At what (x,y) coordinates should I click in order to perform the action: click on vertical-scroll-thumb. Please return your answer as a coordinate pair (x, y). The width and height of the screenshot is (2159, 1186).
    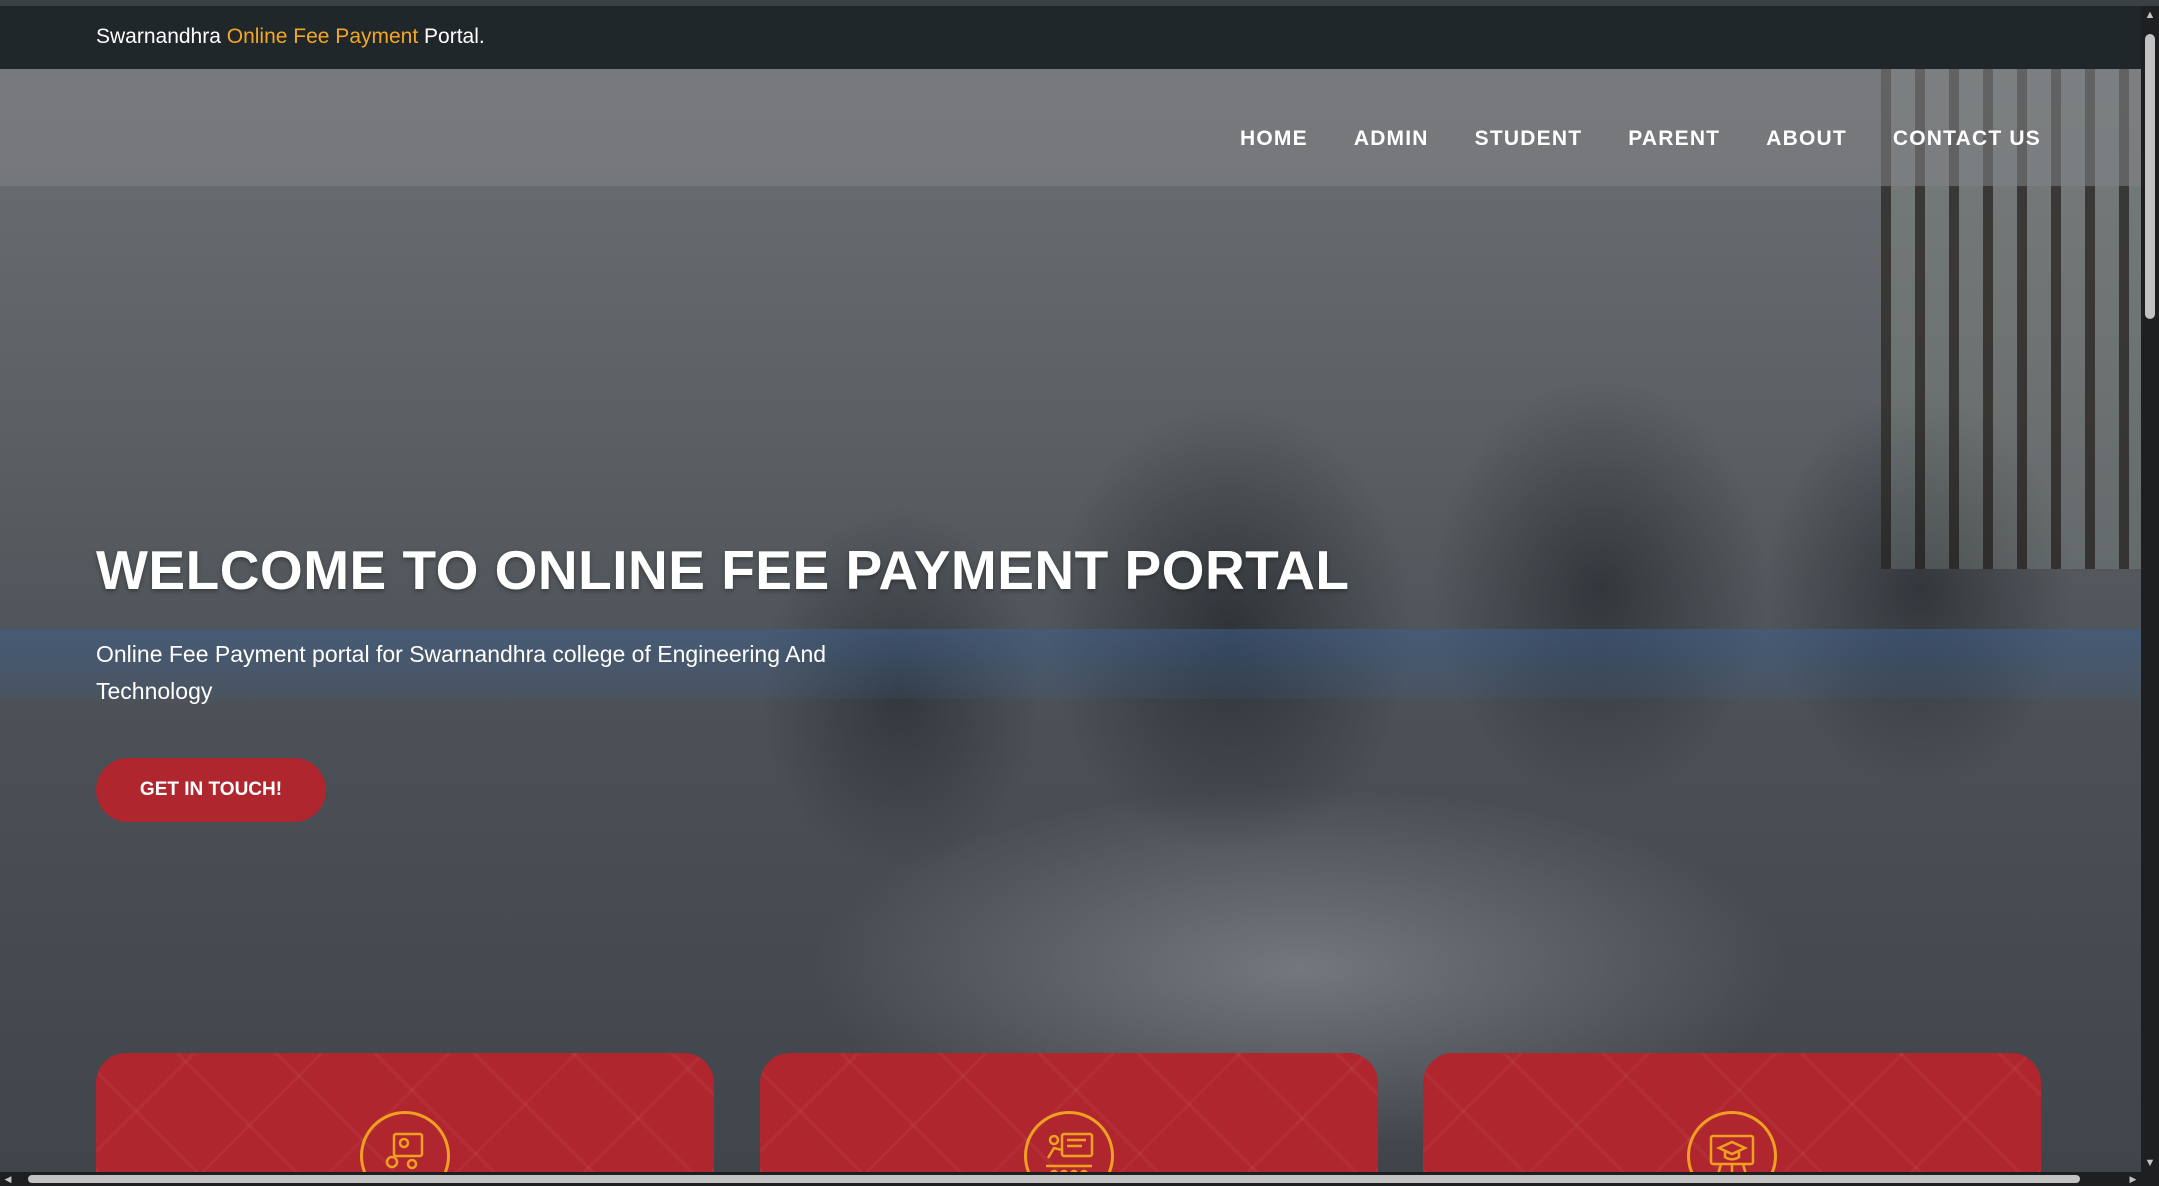
    Looking at the image, I should click on (2150, 176).